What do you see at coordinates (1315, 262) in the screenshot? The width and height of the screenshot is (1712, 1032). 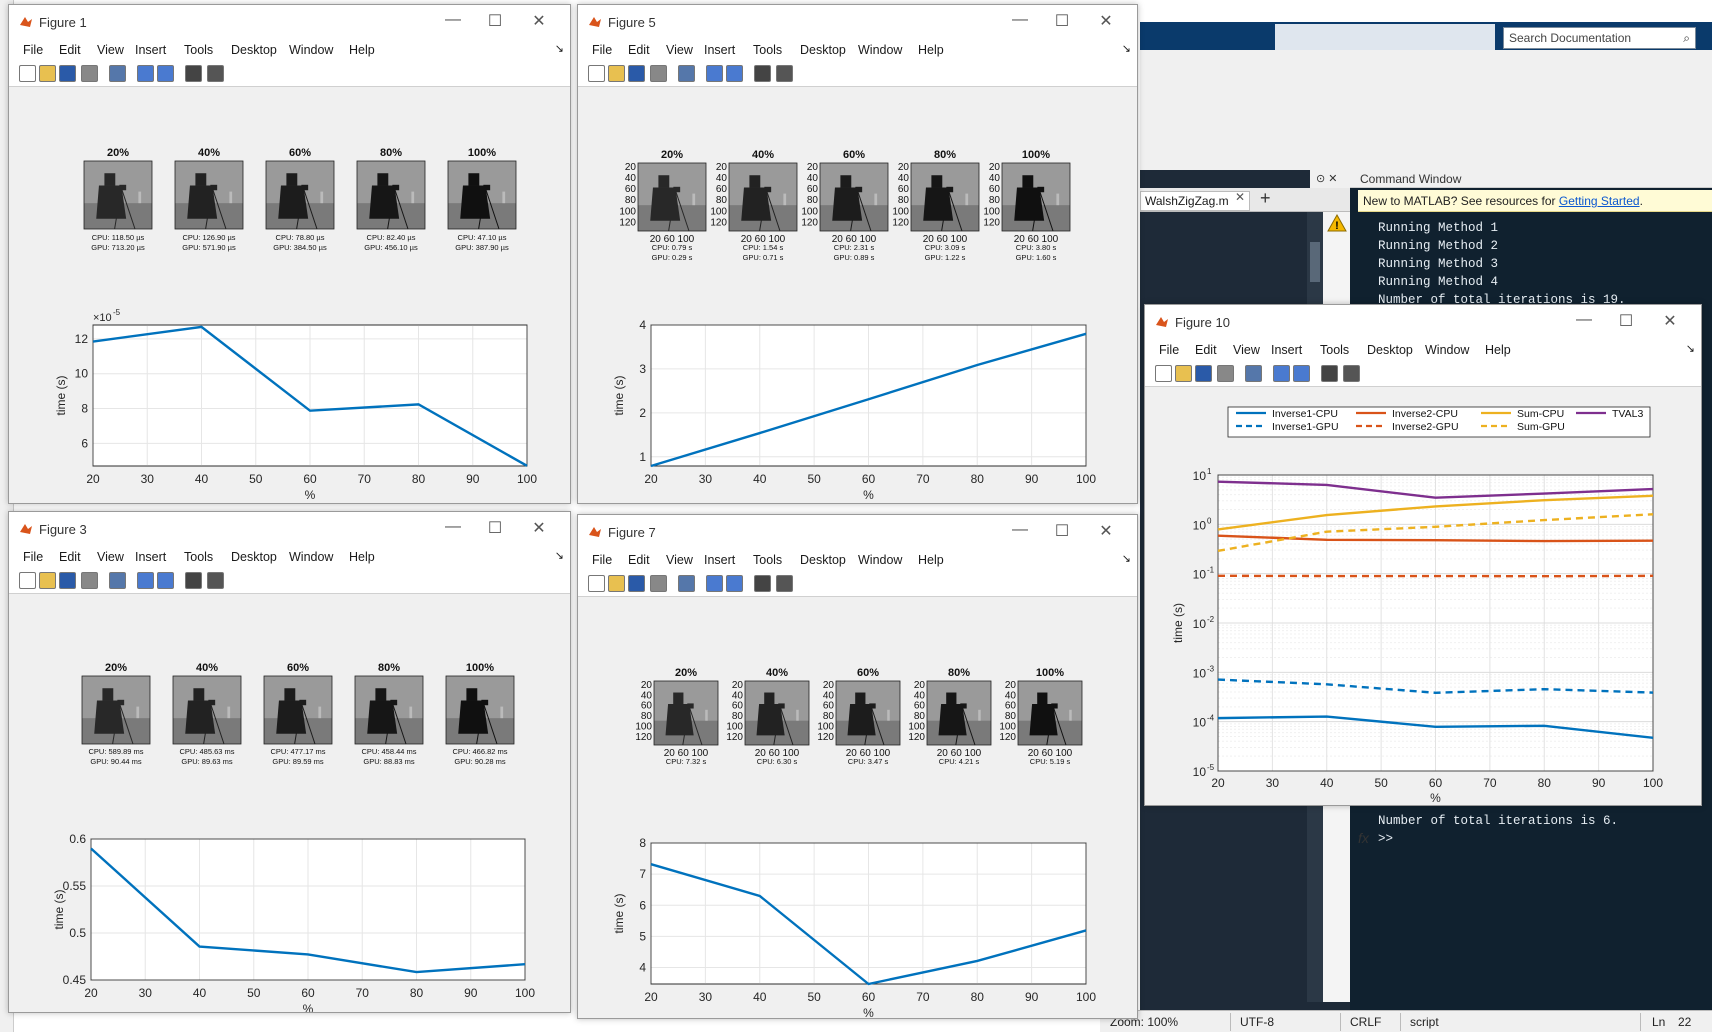 I see `scrollbar-thumb` at bounding box center [1315, 262].